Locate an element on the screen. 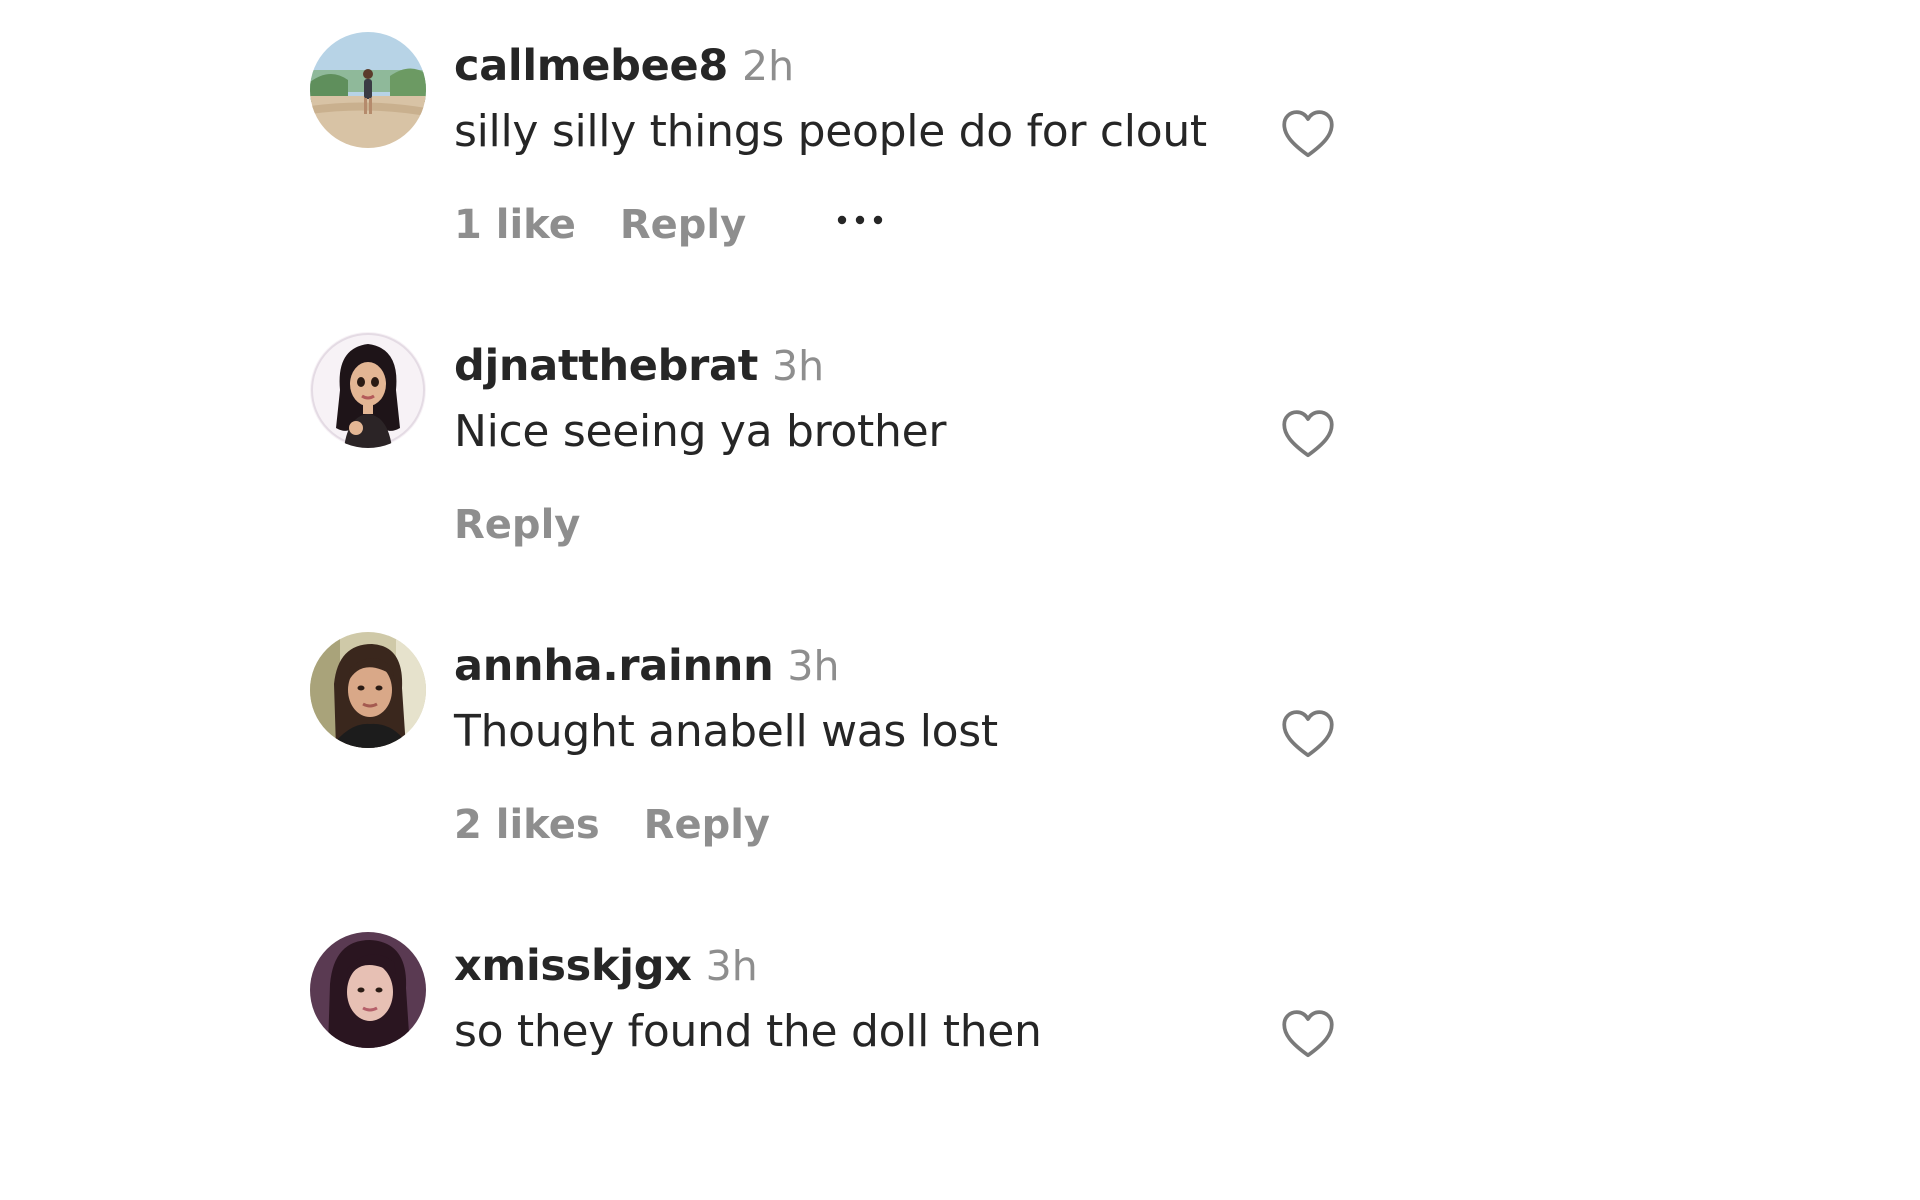 This screenshot has height=1200, width=1920. more-options-icon is located at coordinates (860, 220).